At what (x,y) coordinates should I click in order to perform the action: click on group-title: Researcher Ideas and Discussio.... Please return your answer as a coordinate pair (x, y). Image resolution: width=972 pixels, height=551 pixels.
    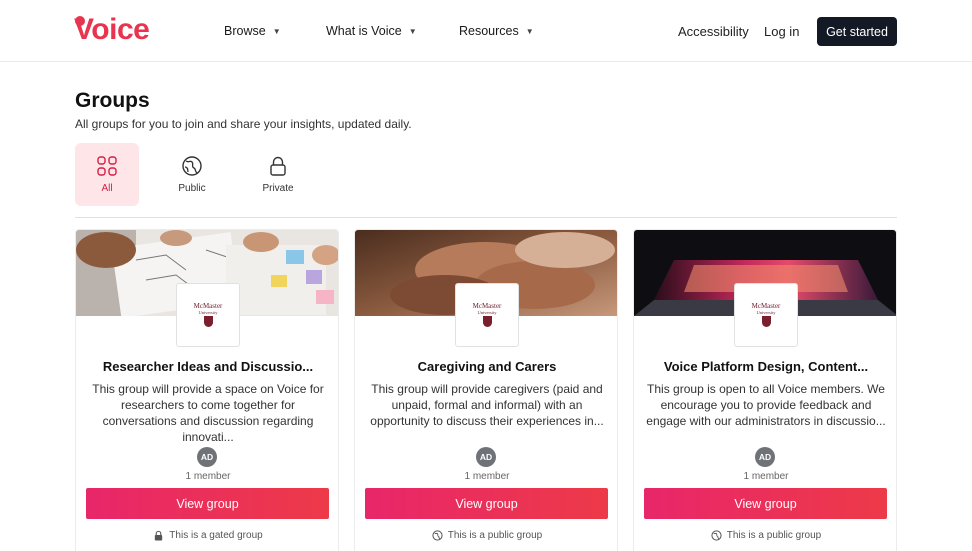
    Looking at the image, I should click on (207, 366).